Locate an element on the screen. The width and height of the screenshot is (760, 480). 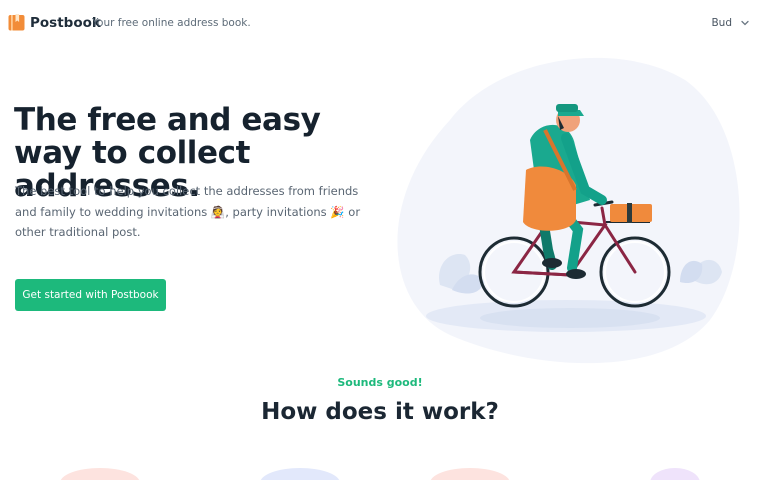
wedding-emoji-icon: 👰 is located at coordinates (218, 211).